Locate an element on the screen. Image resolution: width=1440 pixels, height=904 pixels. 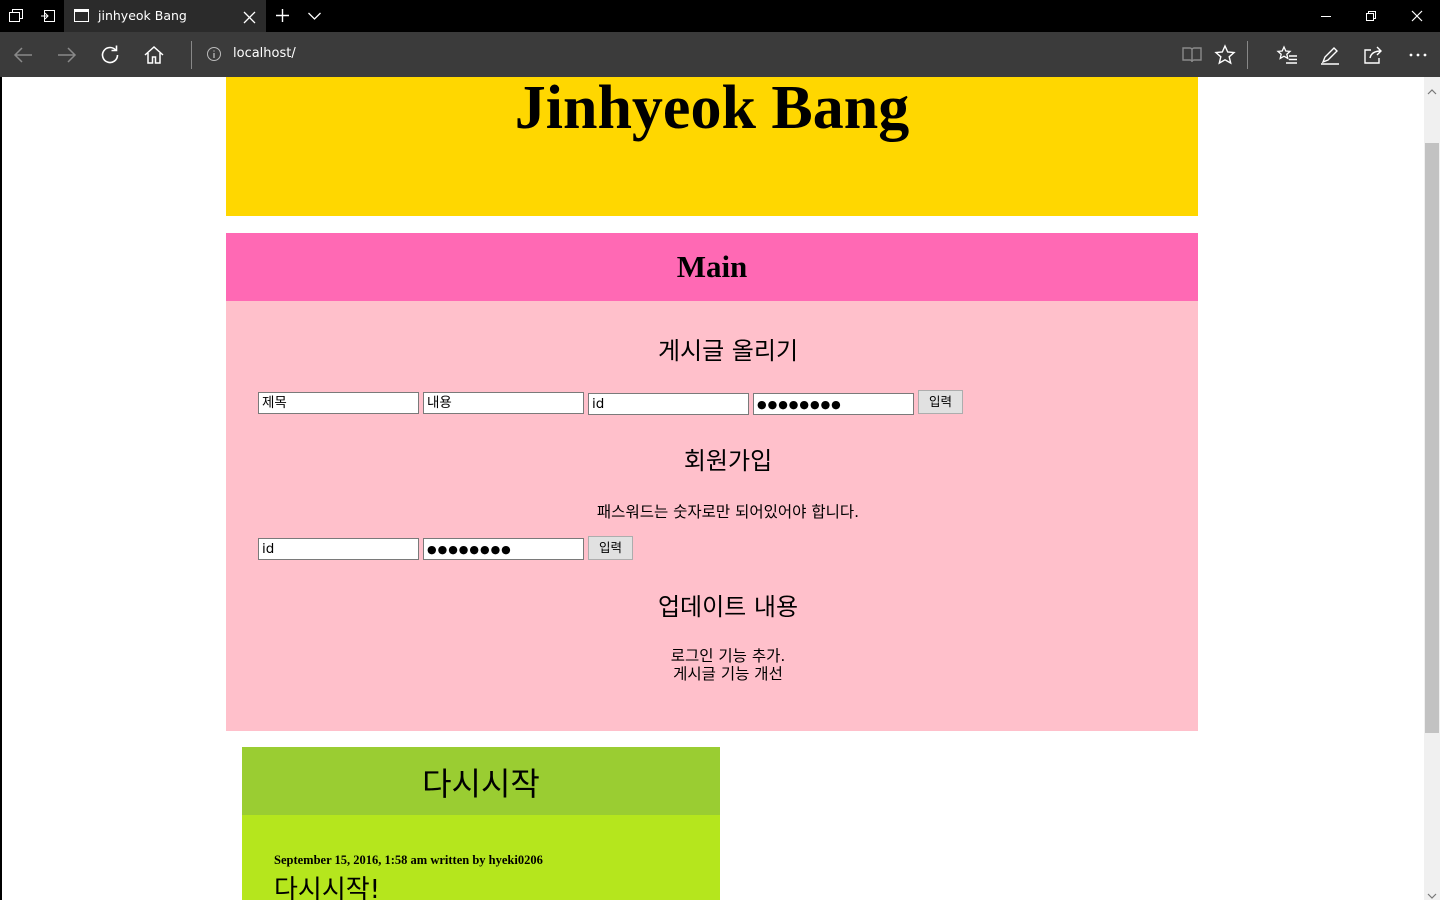
window-edge is located at coordinates (1, 488).